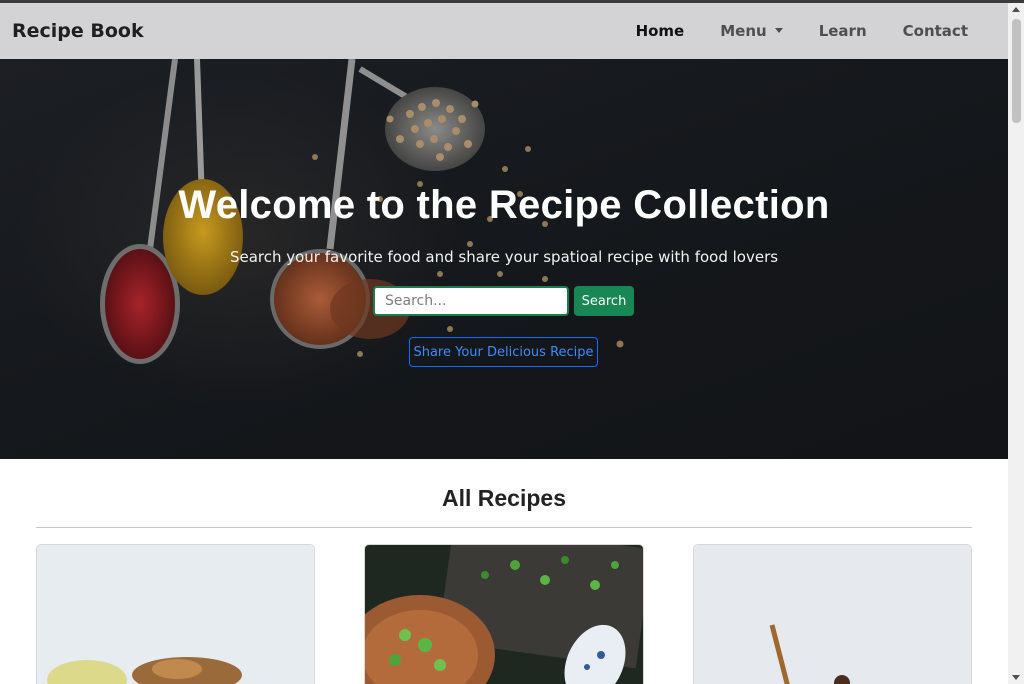  I want to click on nav-learn: Learn, so click(843, 31).